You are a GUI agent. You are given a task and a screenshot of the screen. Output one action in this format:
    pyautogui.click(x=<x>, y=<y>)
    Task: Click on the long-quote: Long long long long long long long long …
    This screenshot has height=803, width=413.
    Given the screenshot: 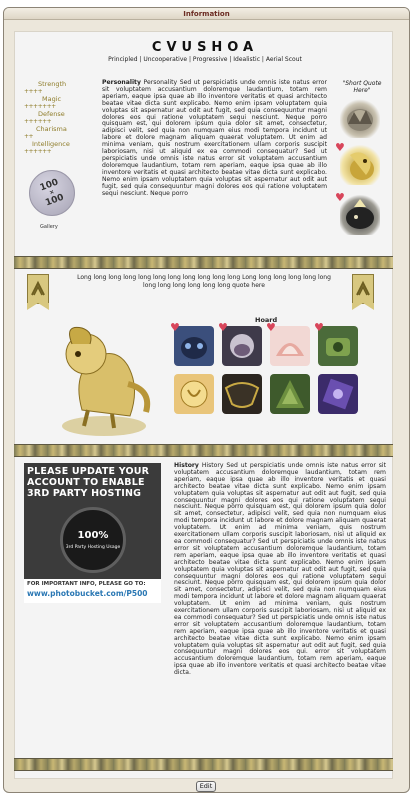 What is the action you would take?
    pyautogui.click(x=204, y=281)
    